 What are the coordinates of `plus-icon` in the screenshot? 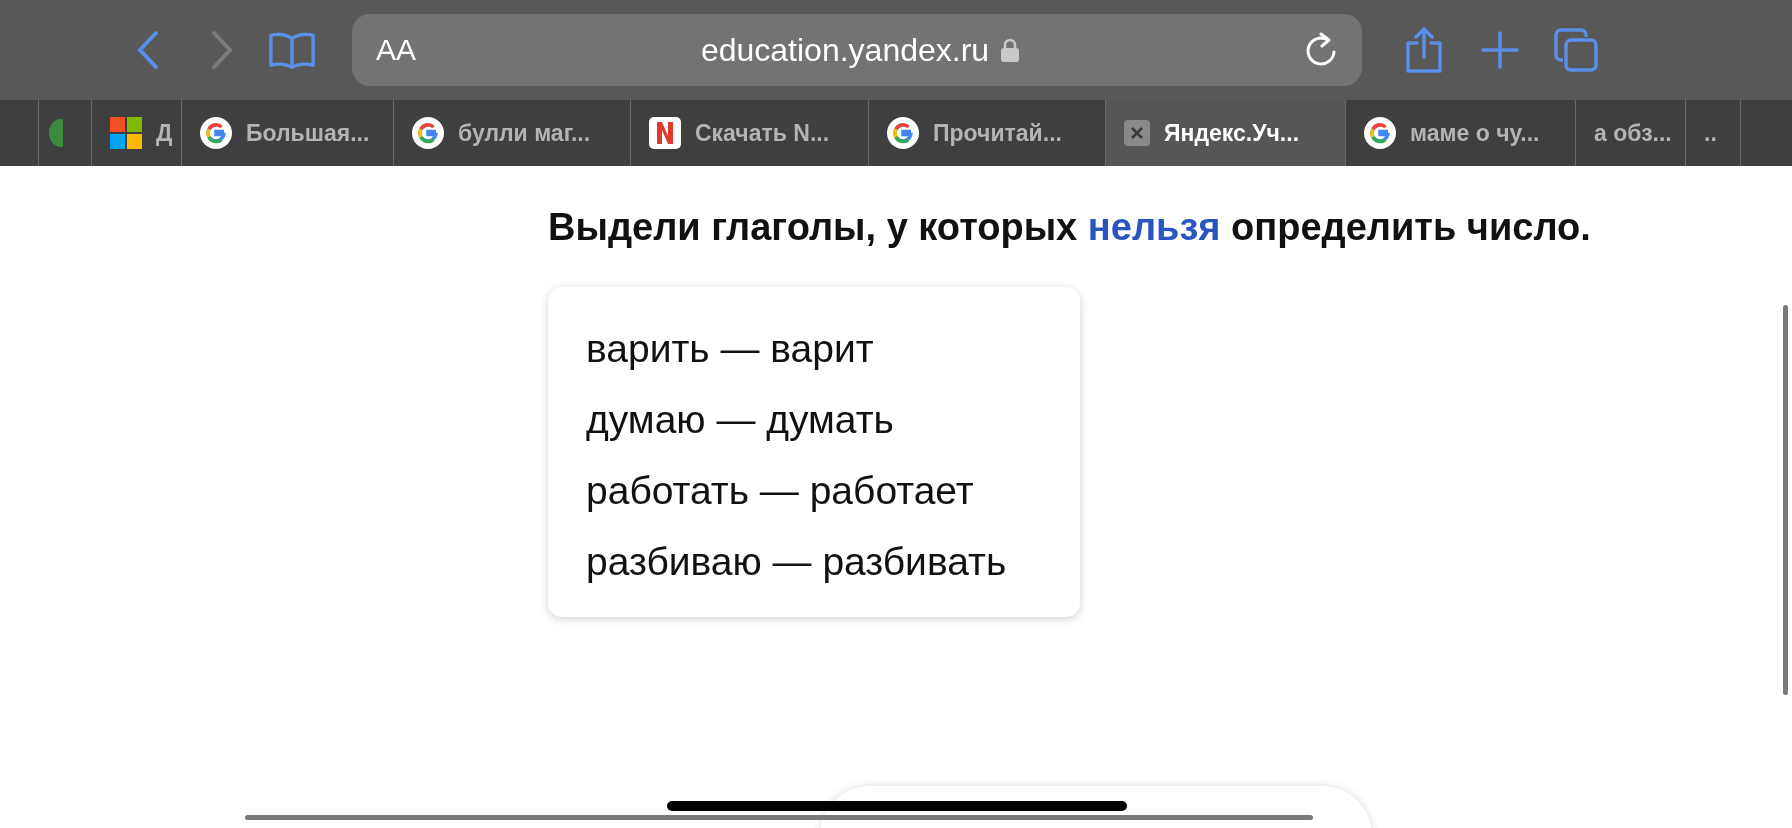 It's located at (1500, 50).